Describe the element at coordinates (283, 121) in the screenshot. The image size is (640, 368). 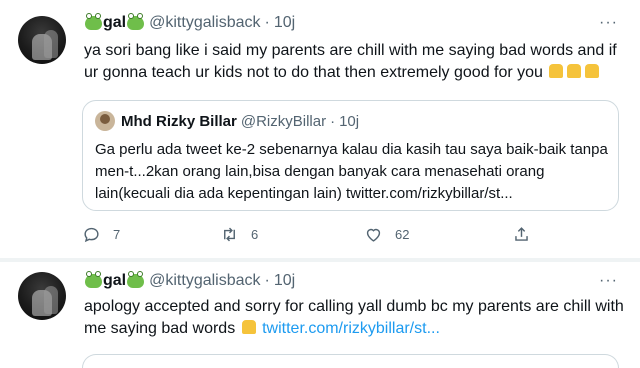
I see `quoted-user-handle: @RizkyBillar` at that location.